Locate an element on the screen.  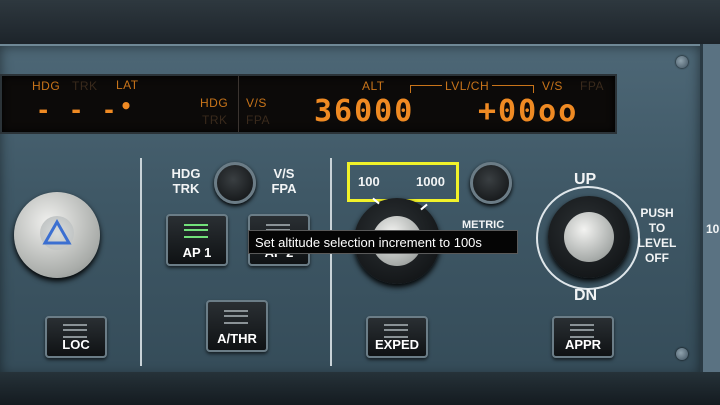
vs-knob is located at coordinates (589, 237).